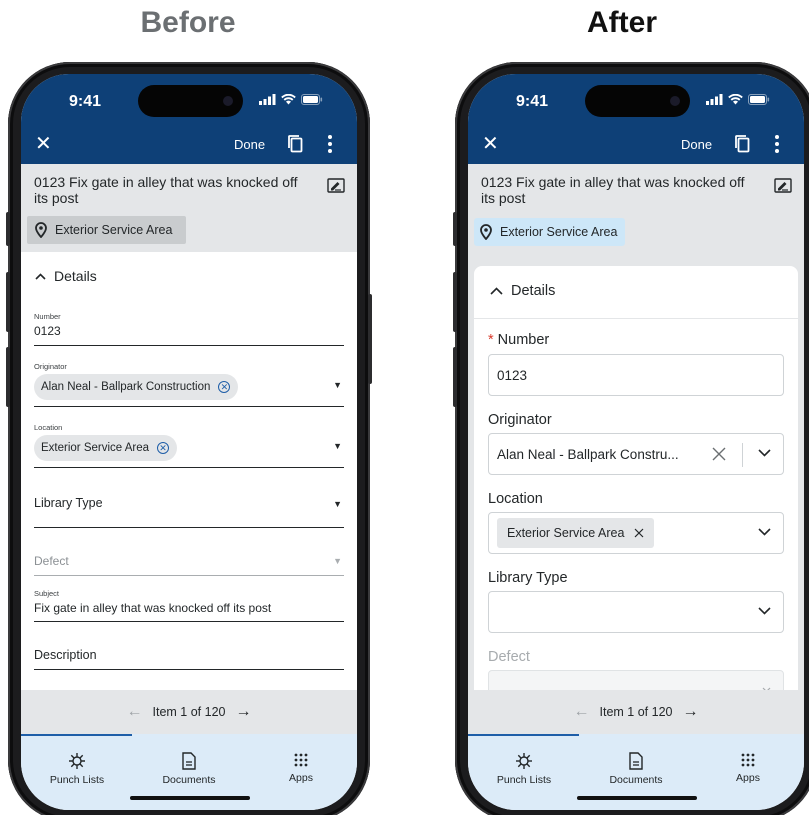 The width and height of the screenshot is (809, 815). What do you see at coordinates (189, 565) in the screenshot?
I see `defect-field: Defect ▼` at bounding box center [189, 565].